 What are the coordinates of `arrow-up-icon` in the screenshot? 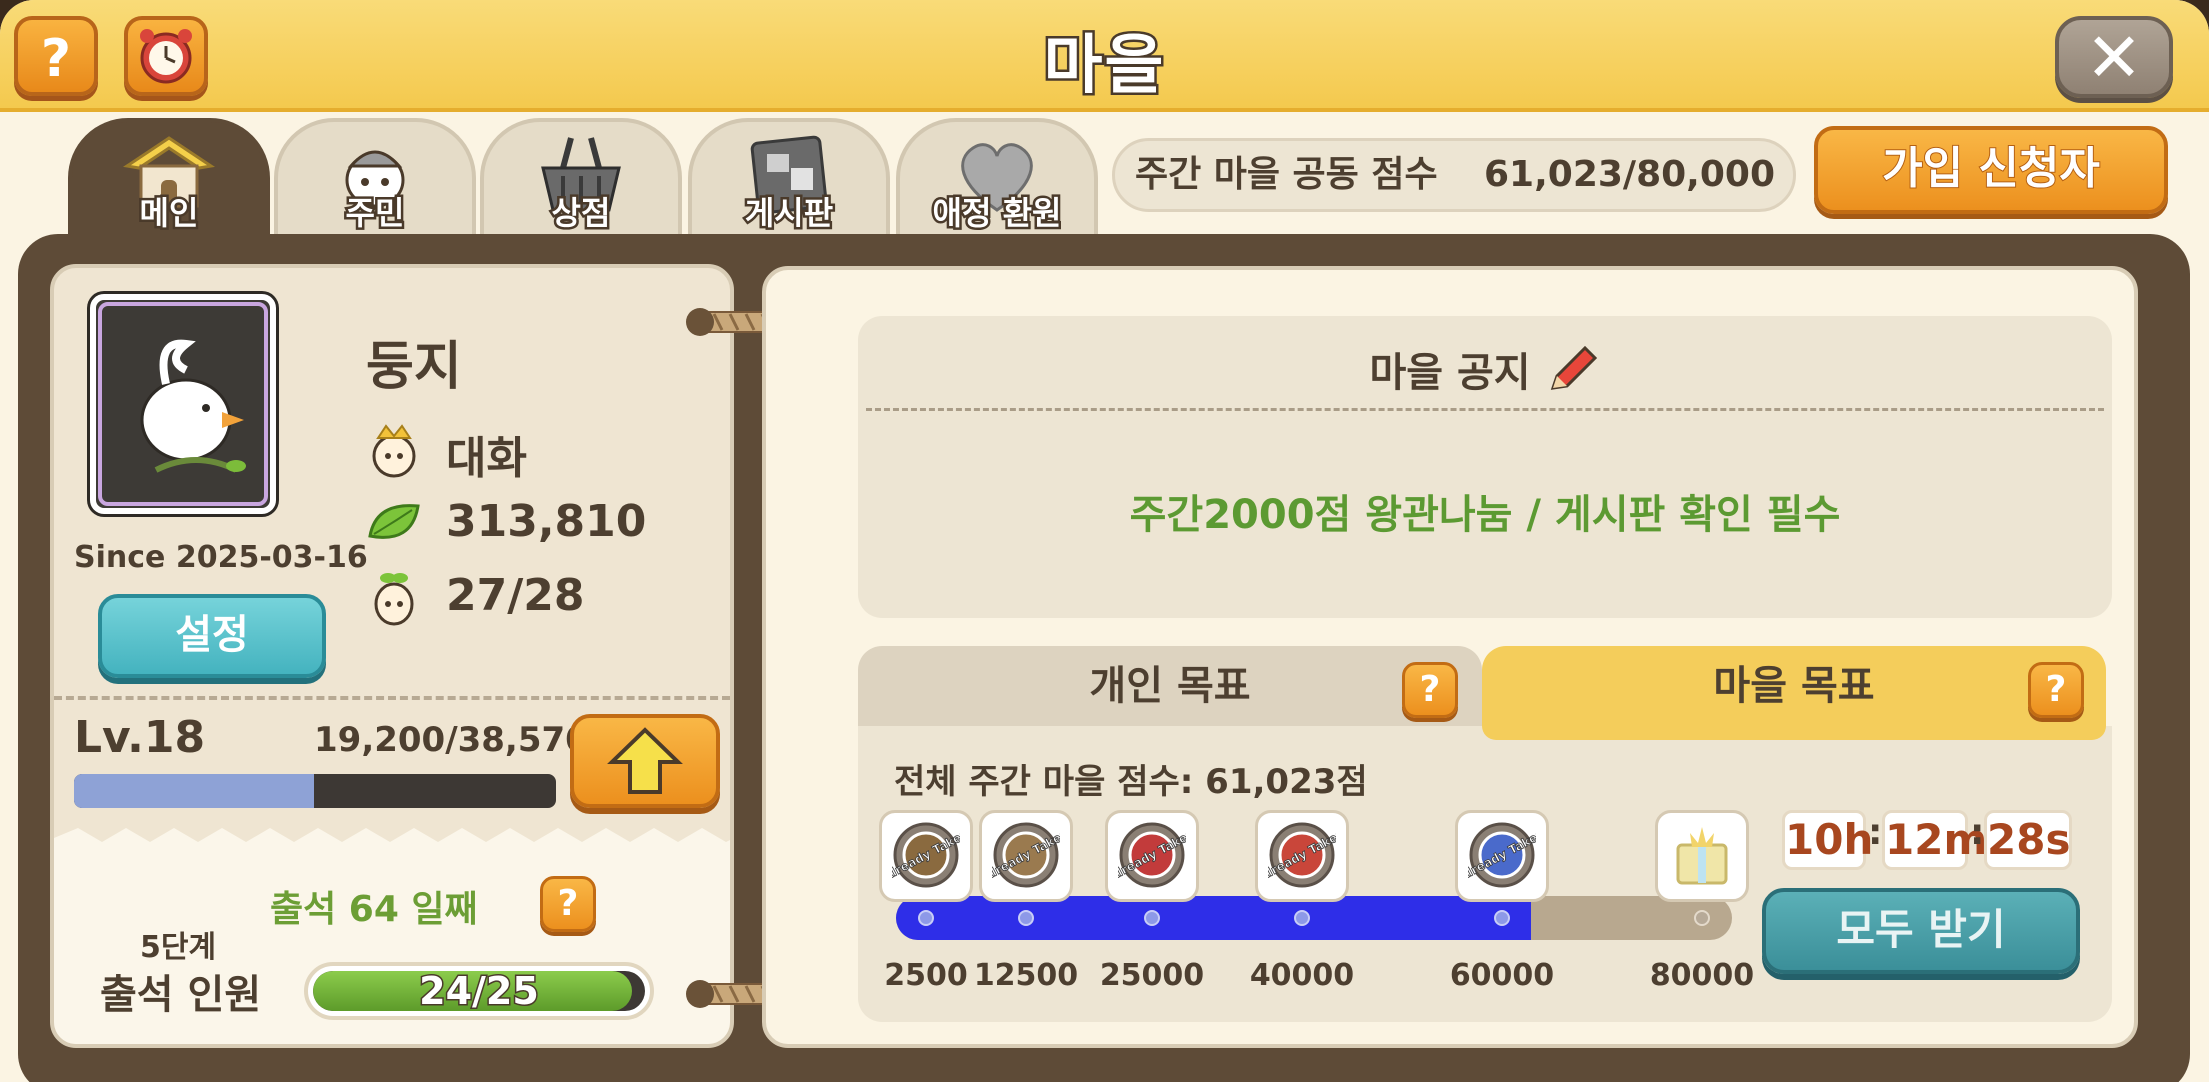 It's located at (645, 760).